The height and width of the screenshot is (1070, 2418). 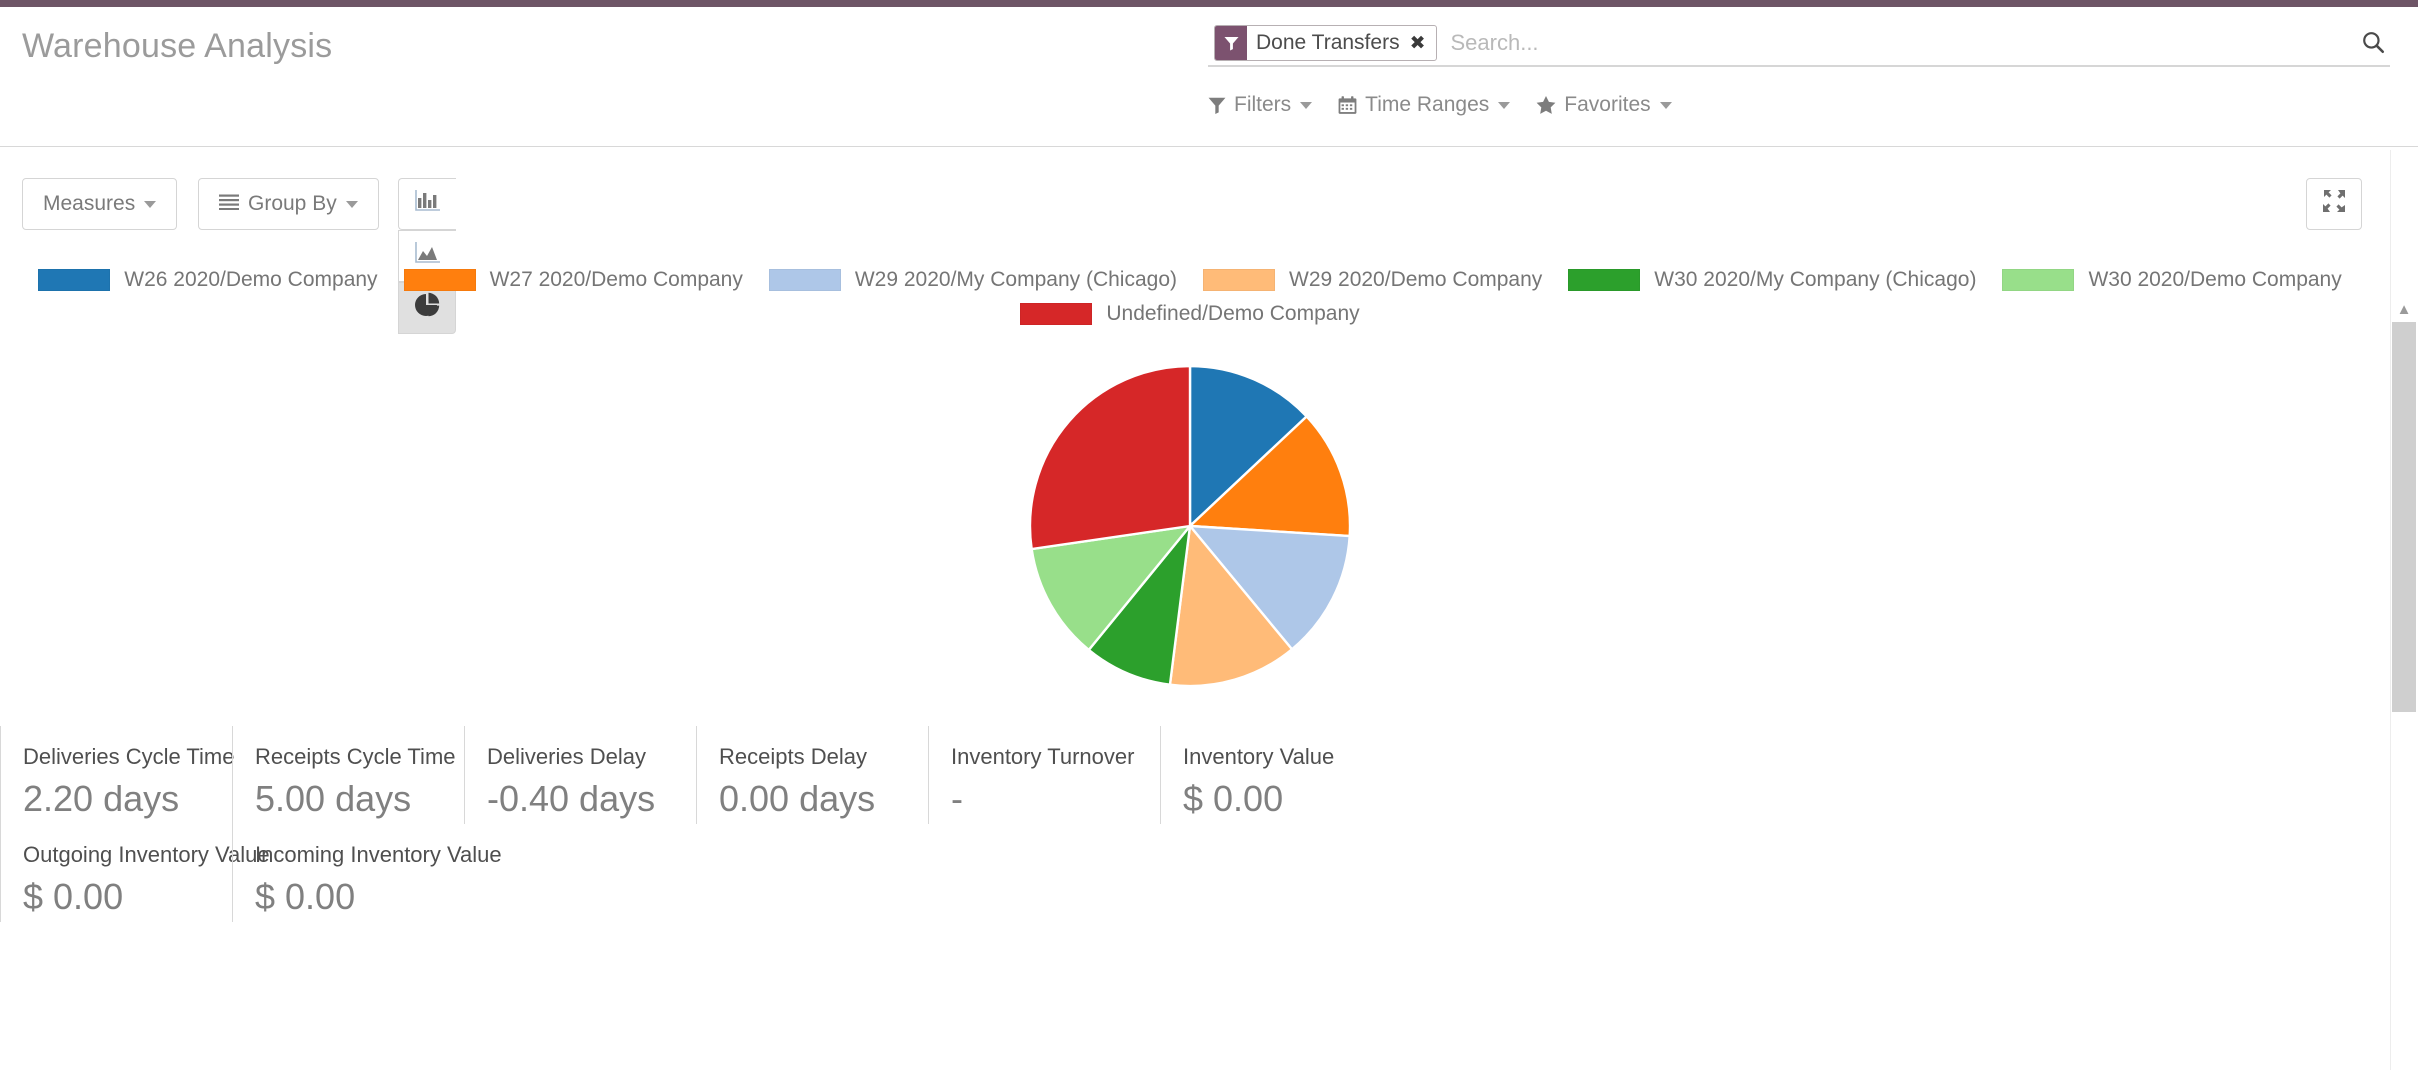 I want to click on measure-cell: Deliveries Cycle Time 2.20 days, so click(x=117, y=775).